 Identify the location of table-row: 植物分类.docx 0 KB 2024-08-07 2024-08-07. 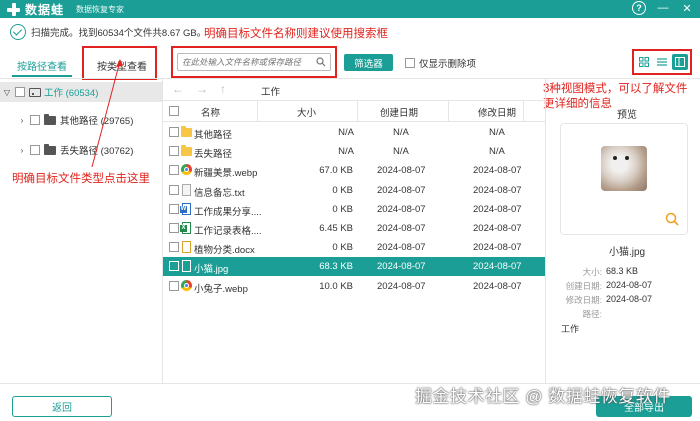
(354, 247).